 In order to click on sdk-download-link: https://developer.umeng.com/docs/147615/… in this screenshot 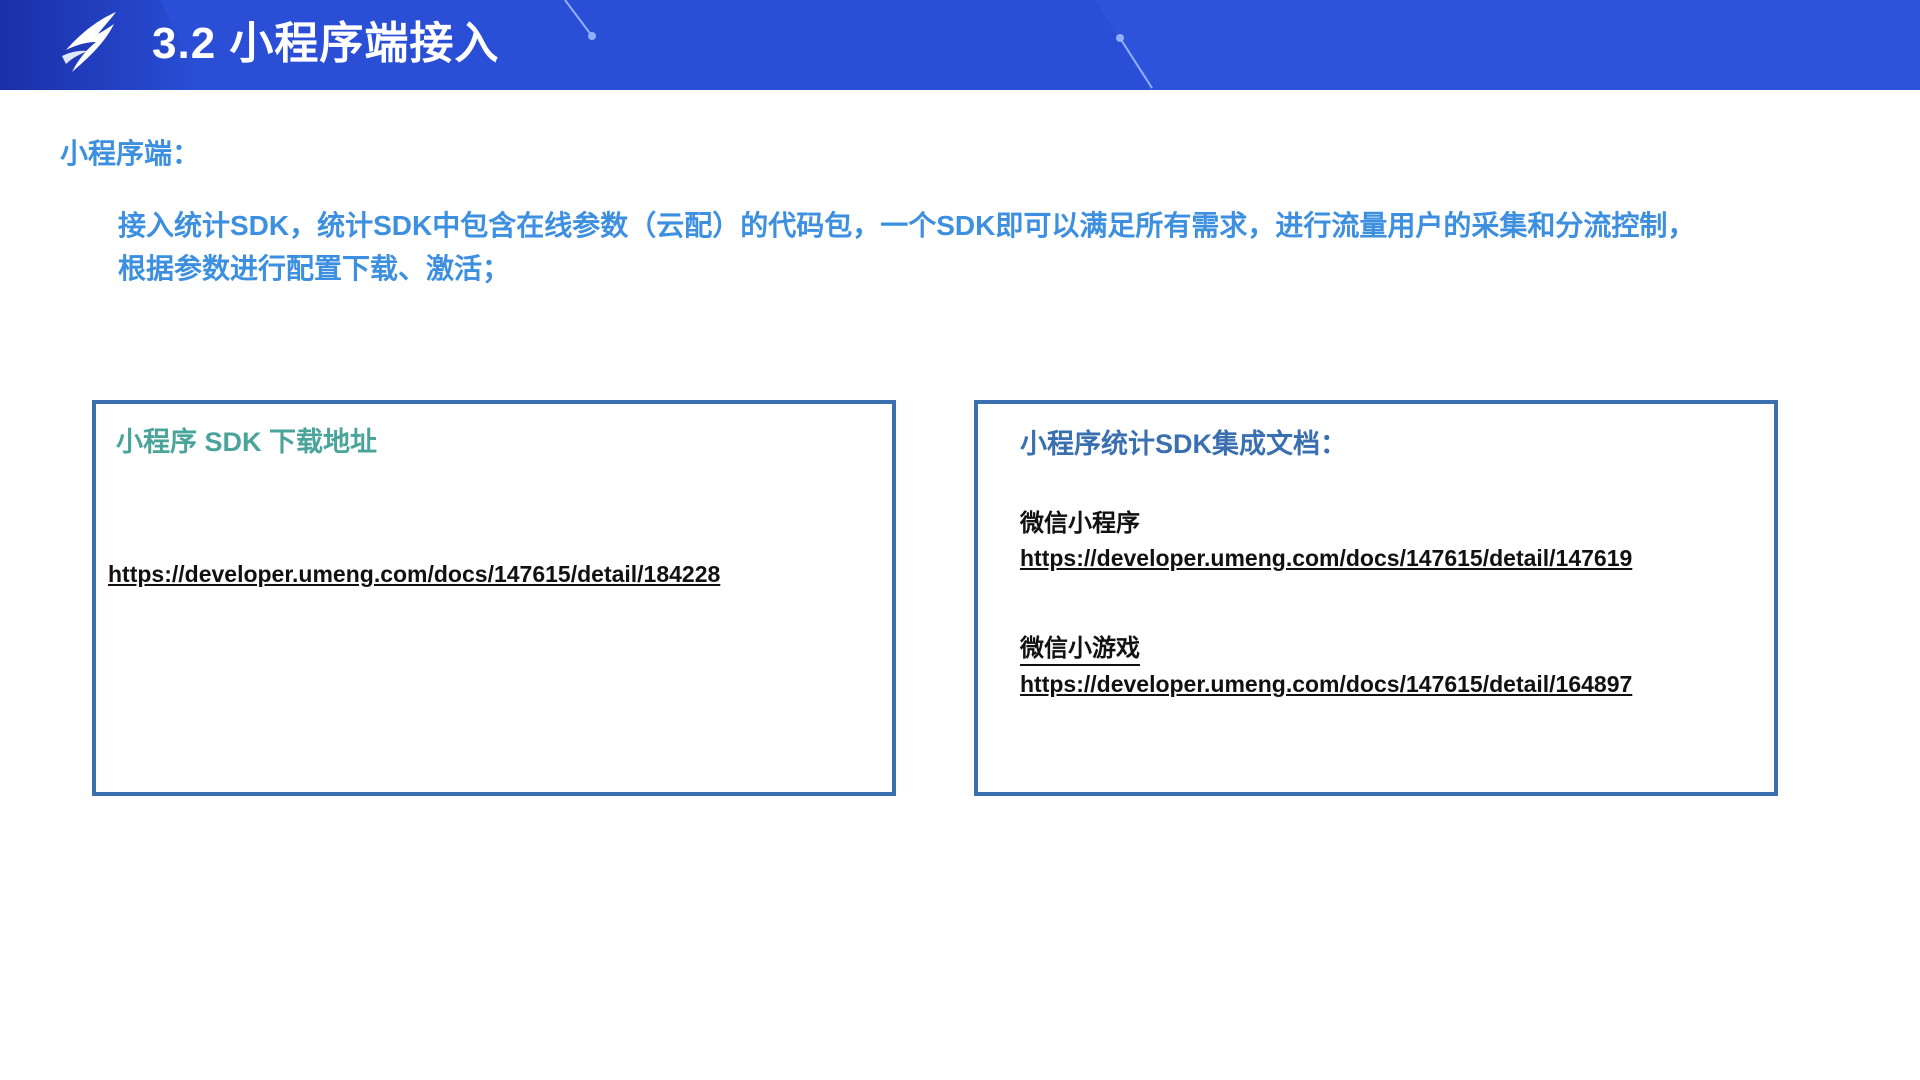, I will do `click(414, 574)`.